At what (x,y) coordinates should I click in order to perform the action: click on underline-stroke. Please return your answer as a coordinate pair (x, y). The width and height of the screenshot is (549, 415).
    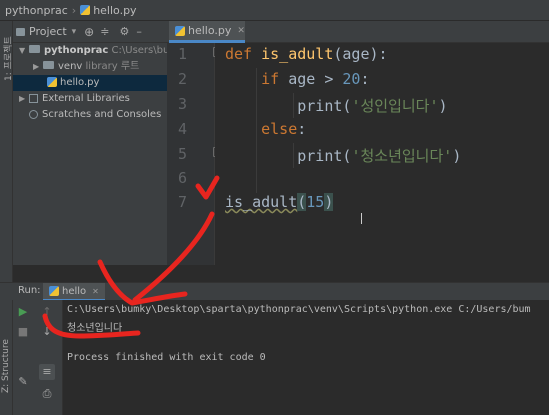
    Looking at the image, I should click on (91, 326).